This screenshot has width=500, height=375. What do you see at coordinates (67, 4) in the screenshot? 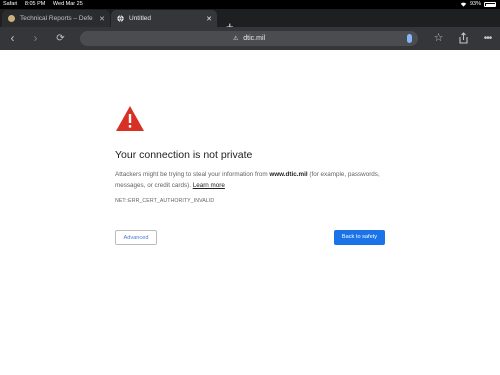
I see `status-date: Wed Mar 25` at bounding box center [67, 4].